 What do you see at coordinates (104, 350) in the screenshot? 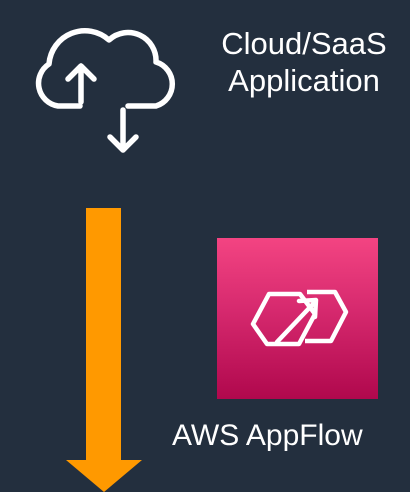
I see `down-arrow-icon` at bounding box center [104, 350].